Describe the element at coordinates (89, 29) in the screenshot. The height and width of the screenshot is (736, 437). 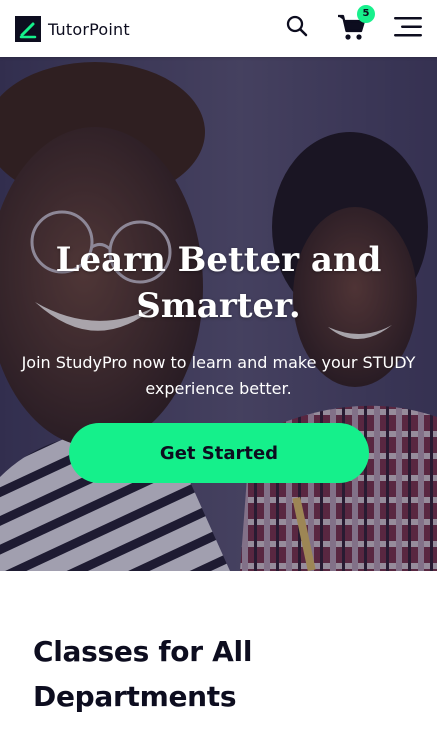
I see `brand-name: TutorPoint` at that location.